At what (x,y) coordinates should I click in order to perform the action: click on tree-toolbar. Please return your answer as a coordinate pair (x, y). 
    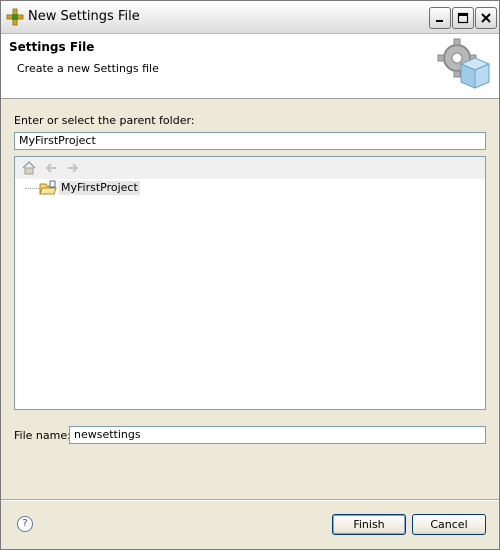
    Looking at the image, I should click on (250, 168).